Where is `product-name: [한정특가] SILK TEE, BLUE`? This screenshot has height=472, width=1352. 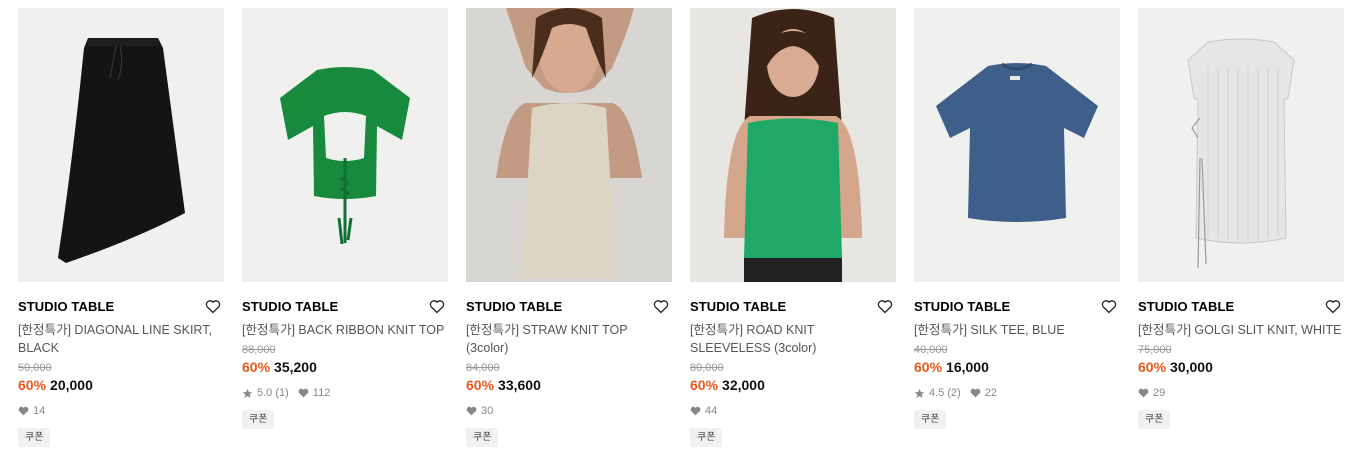
product-name: [한정특가] SILK TEE, BLUE is located at coordinates (1017, 330).